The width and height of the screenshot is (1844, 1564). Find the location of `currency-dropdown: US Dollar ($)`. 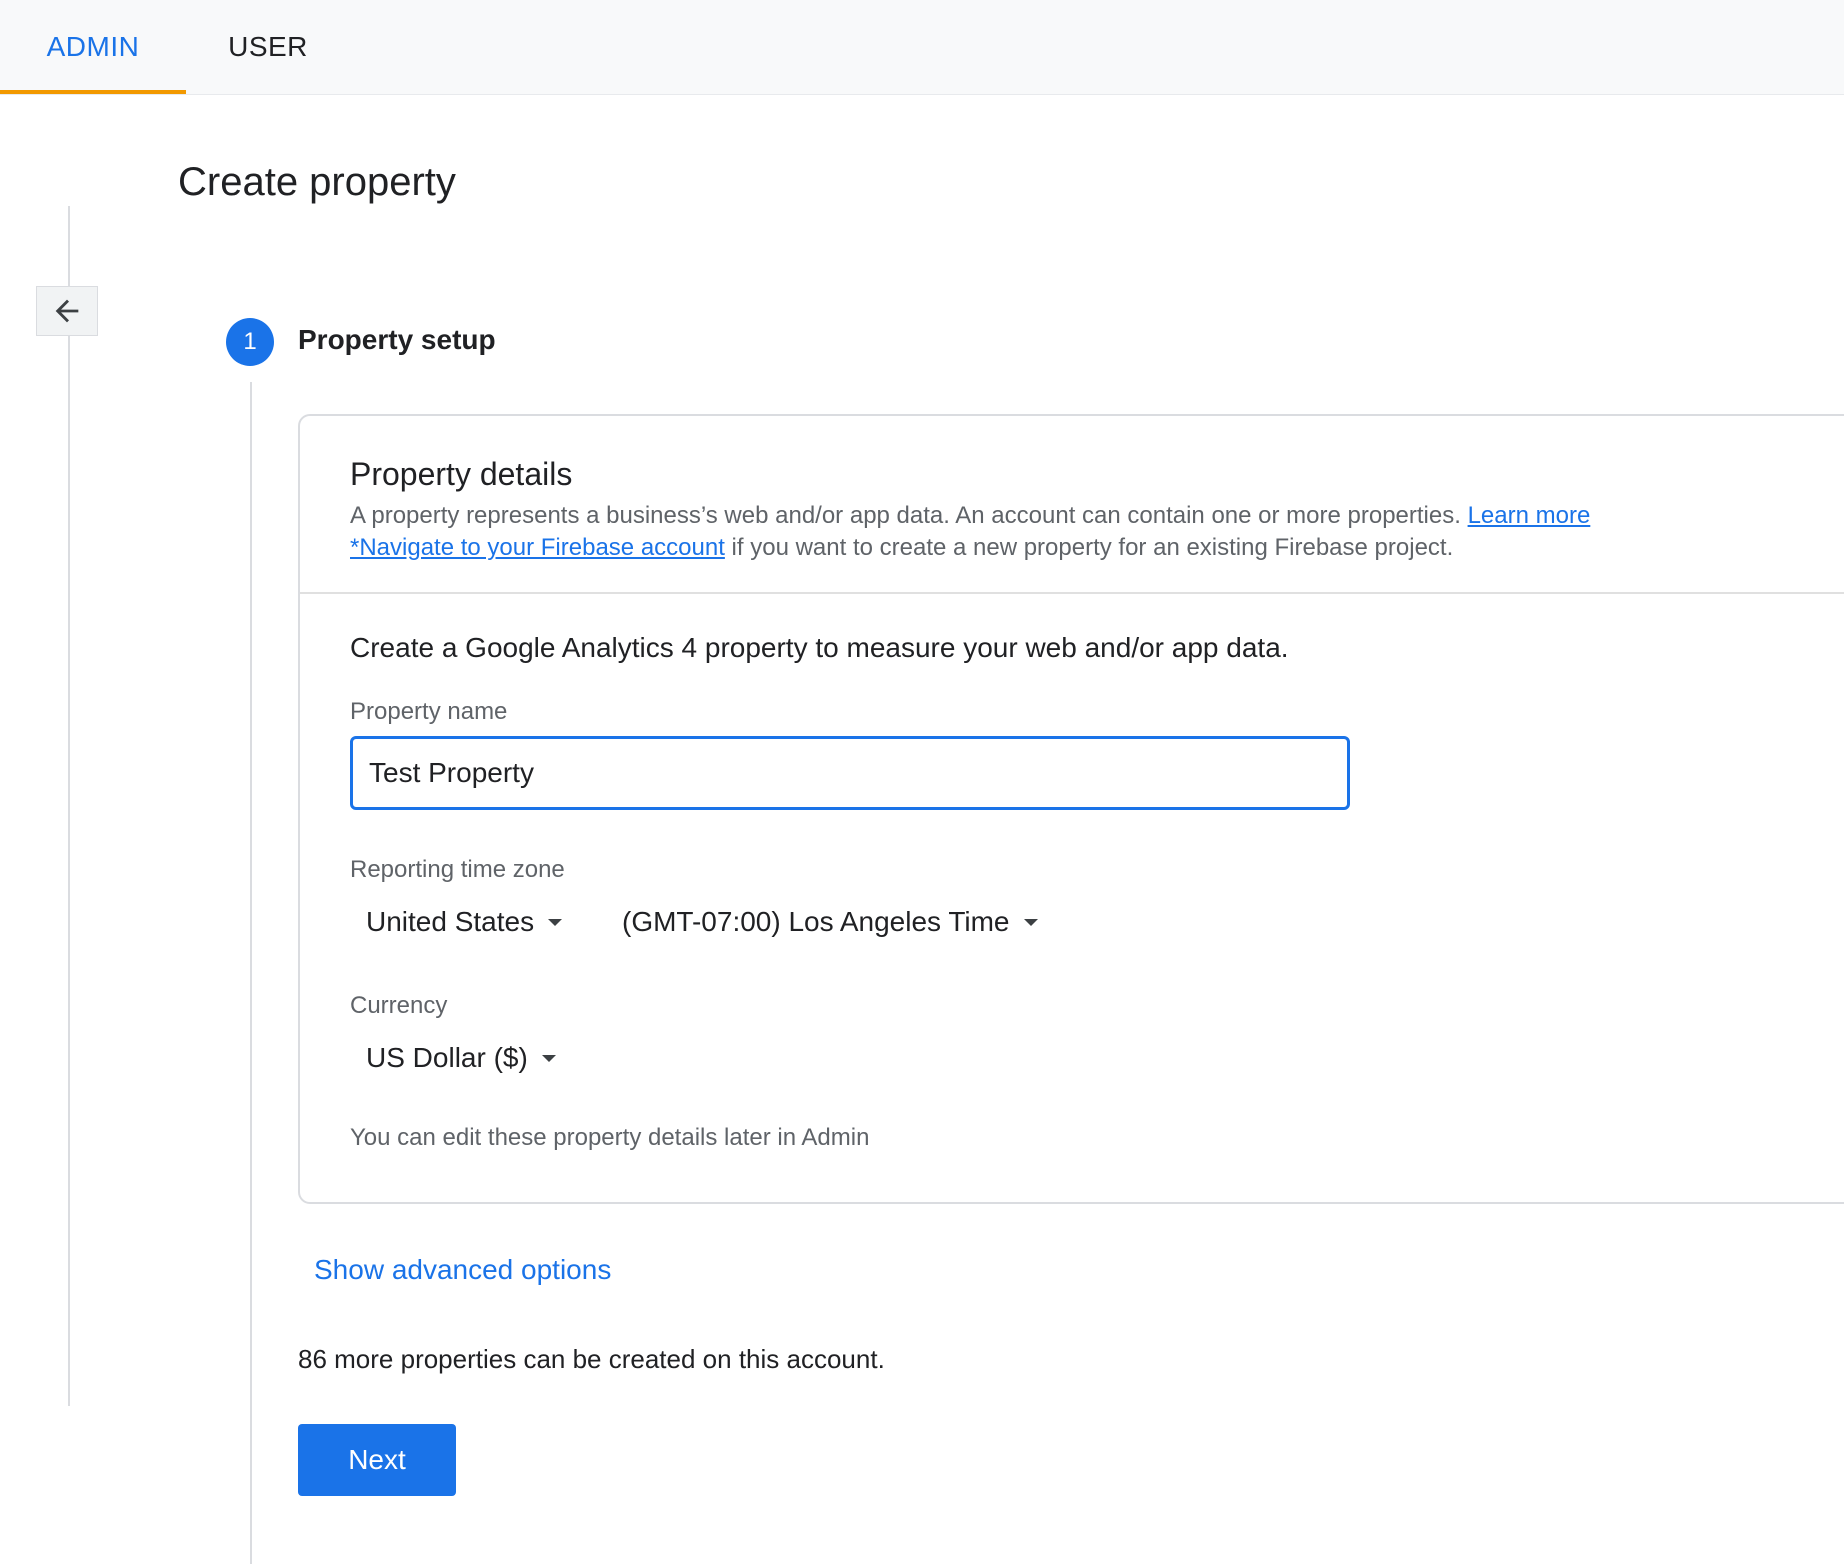

currency-dropdown: US Dollar ($) is located at coordinates (461, 1058).